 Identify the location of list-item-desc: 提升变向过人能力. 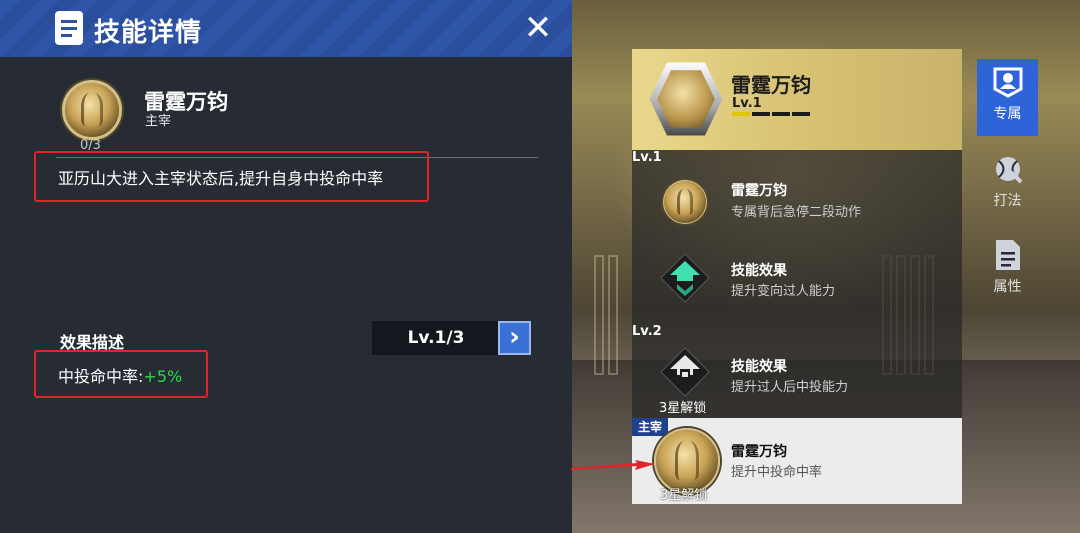
(783, 291).